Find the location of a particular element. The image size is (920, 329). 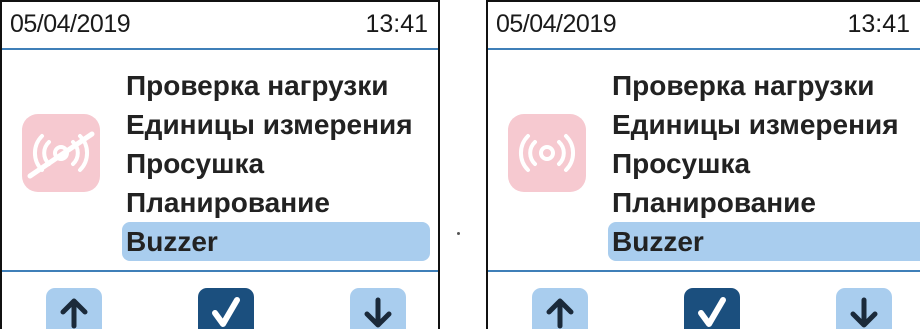

separator-dot is located at coordinates (458, 233).